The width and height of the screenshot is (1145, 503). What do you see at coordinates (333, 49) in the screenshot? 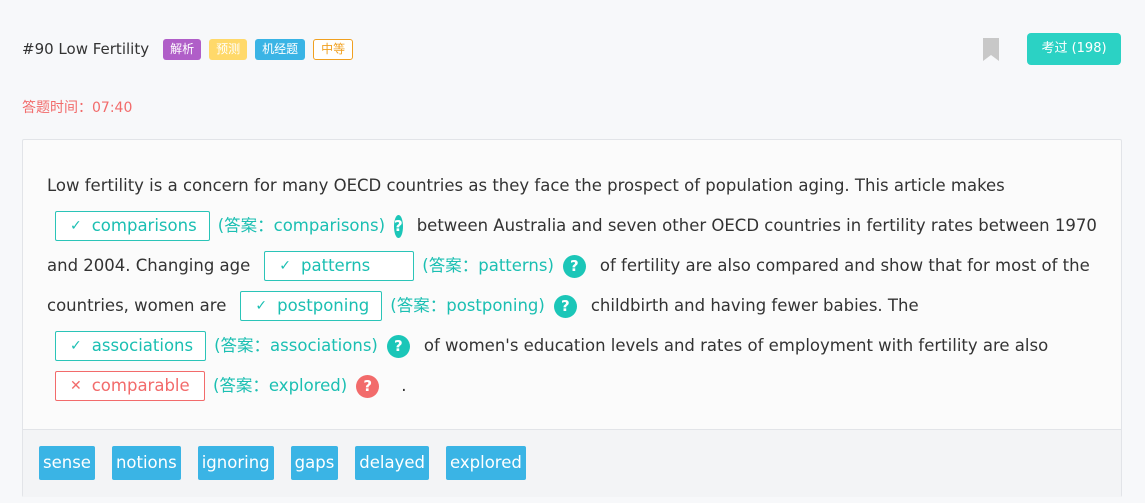
I see `tag-difficulty: 中等` at bounding box center [333, 49].